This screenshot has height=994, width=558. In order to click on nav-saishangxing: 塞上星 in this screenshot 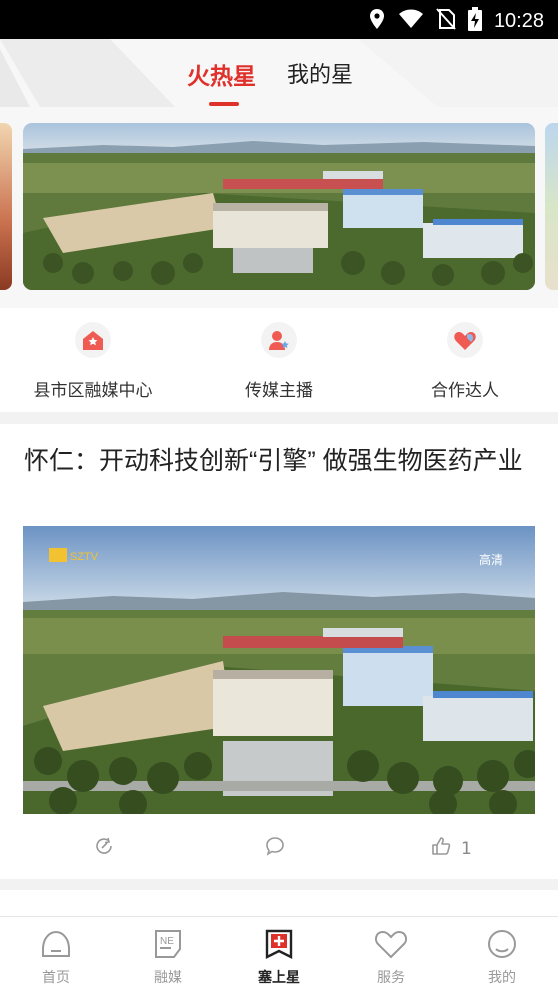, I will do `click(279, 958)`.